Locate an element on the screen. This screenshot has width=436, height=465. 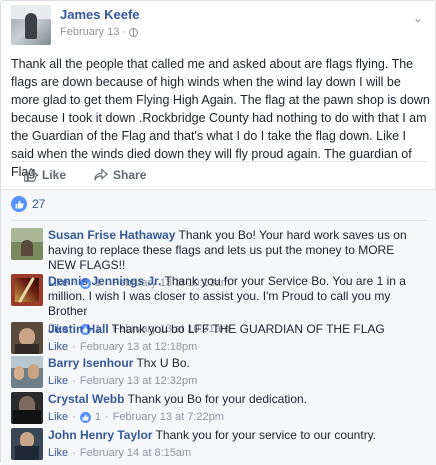
post-meta: February 13 · is located at coordinates (100, 32).